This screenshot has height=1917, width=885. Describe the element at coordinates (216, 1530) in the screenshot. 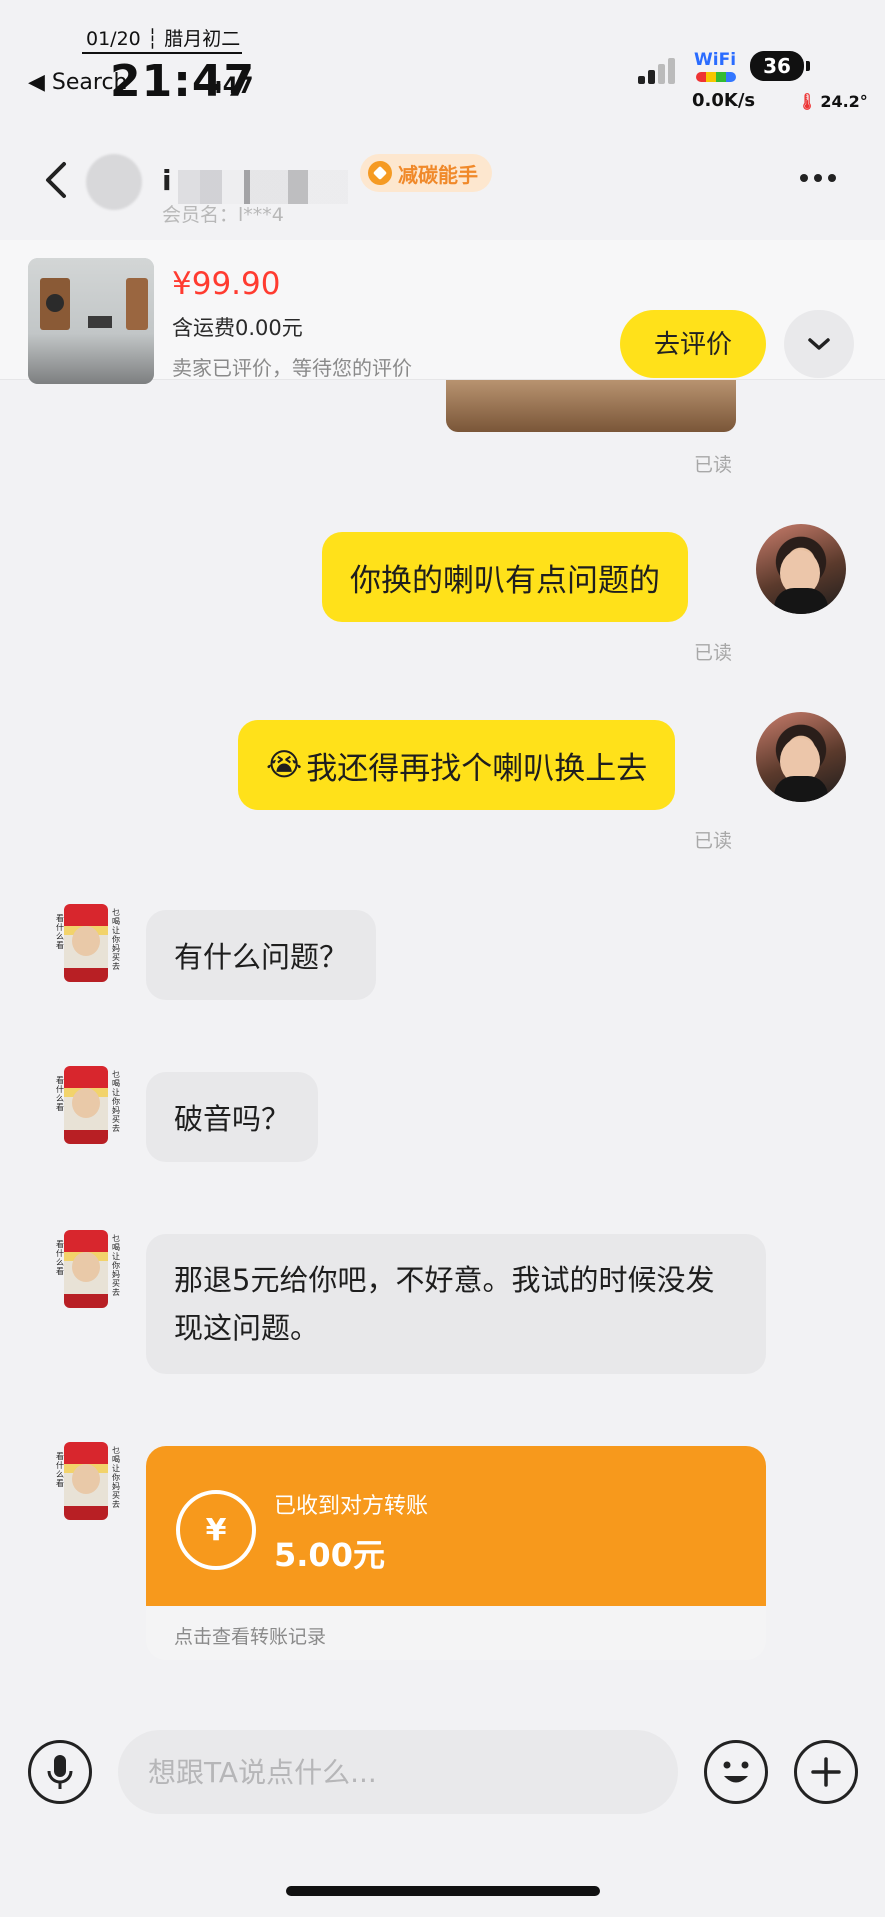

I see `transfer-yuan-icon: ¥` at that location.